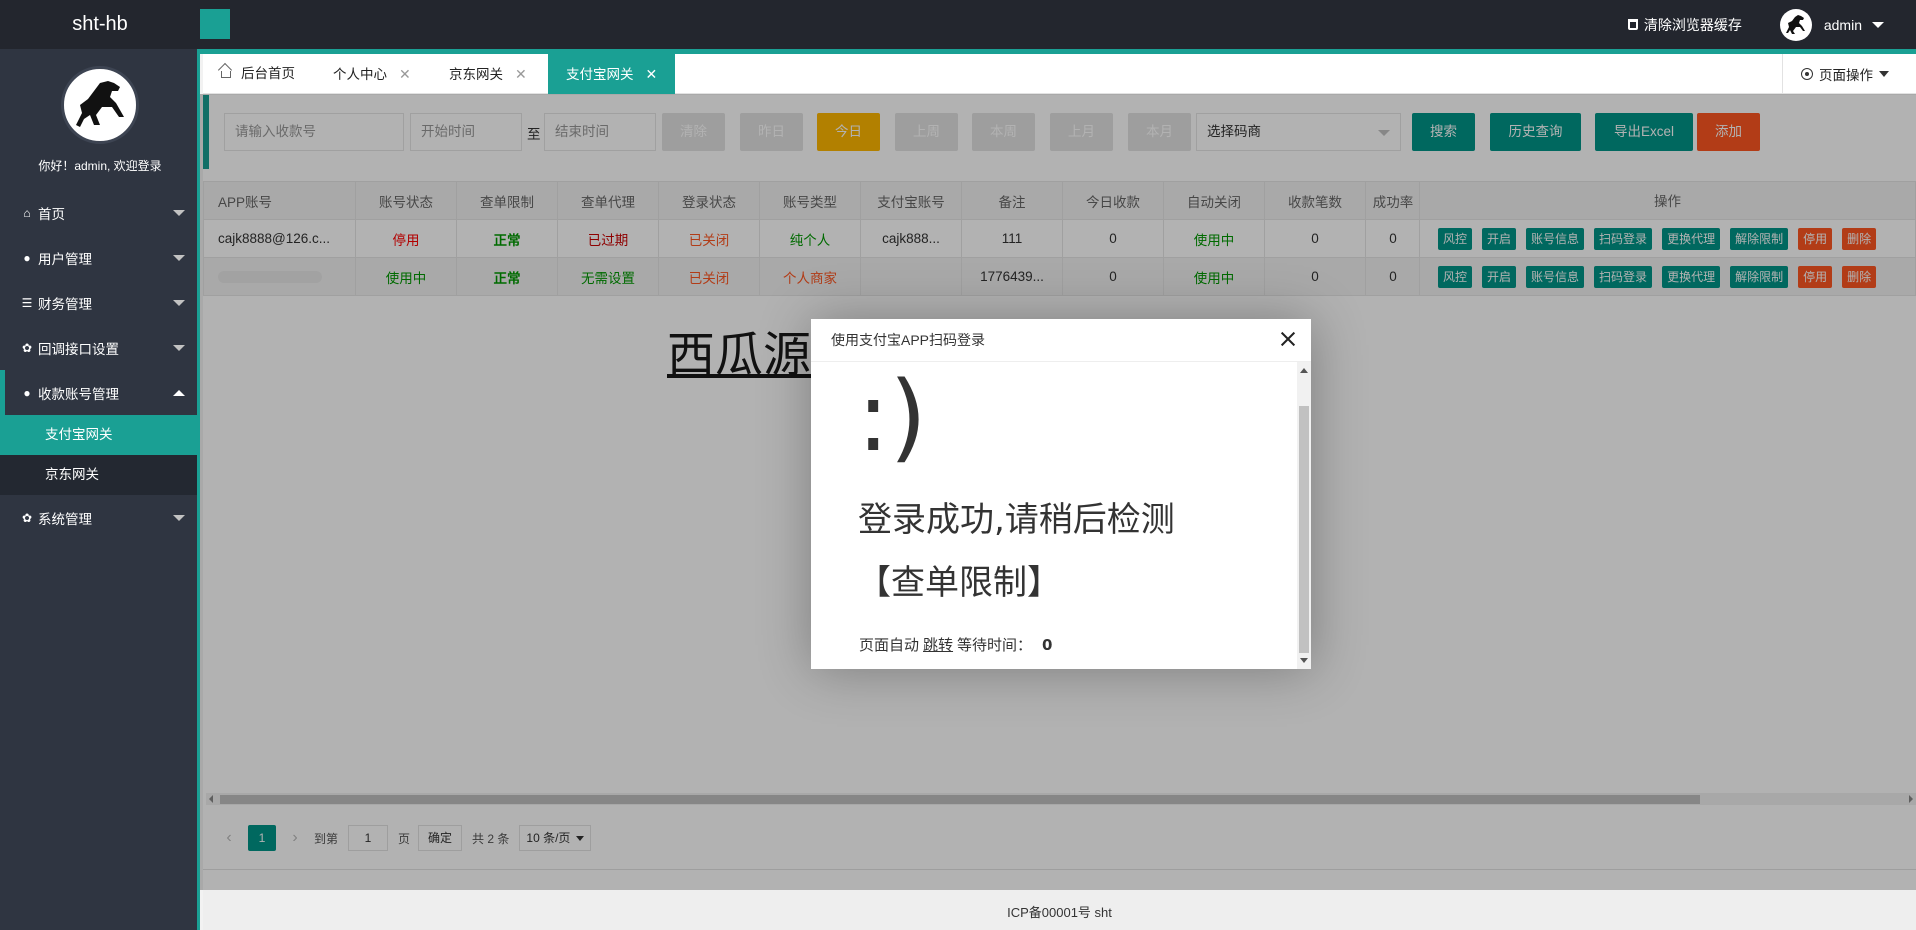  I want to click on tab-profile: 个人中心 ✕, so click(372, 74).